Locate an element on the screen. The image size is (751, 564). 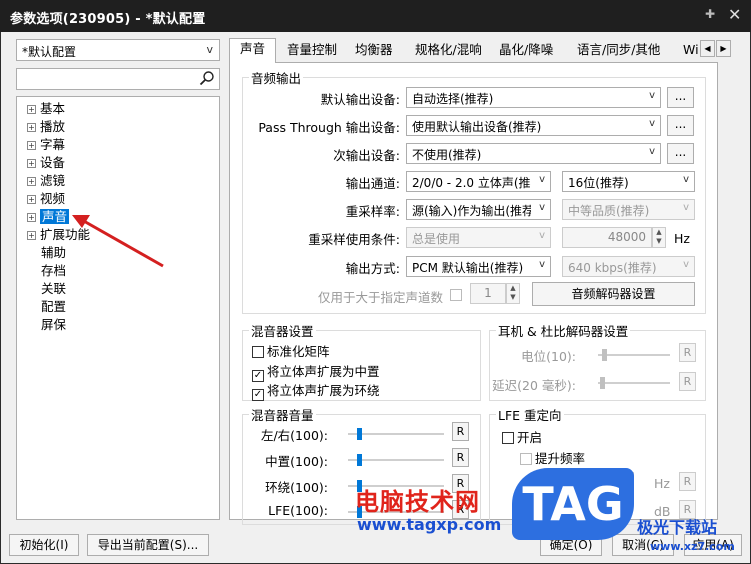
mixer-volume-label: 左/右(100): is located at coordinates (294, 435).